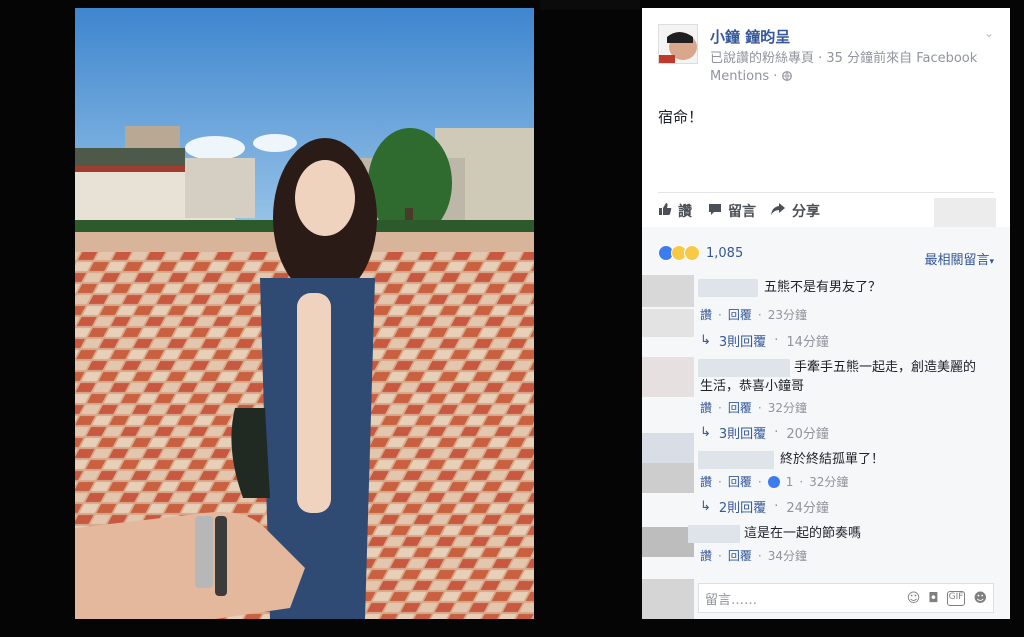 Image resolution: width=1024 pixels, height=637 pixels. I want to click on replies-time: 24分鐘, so click(807, 508).